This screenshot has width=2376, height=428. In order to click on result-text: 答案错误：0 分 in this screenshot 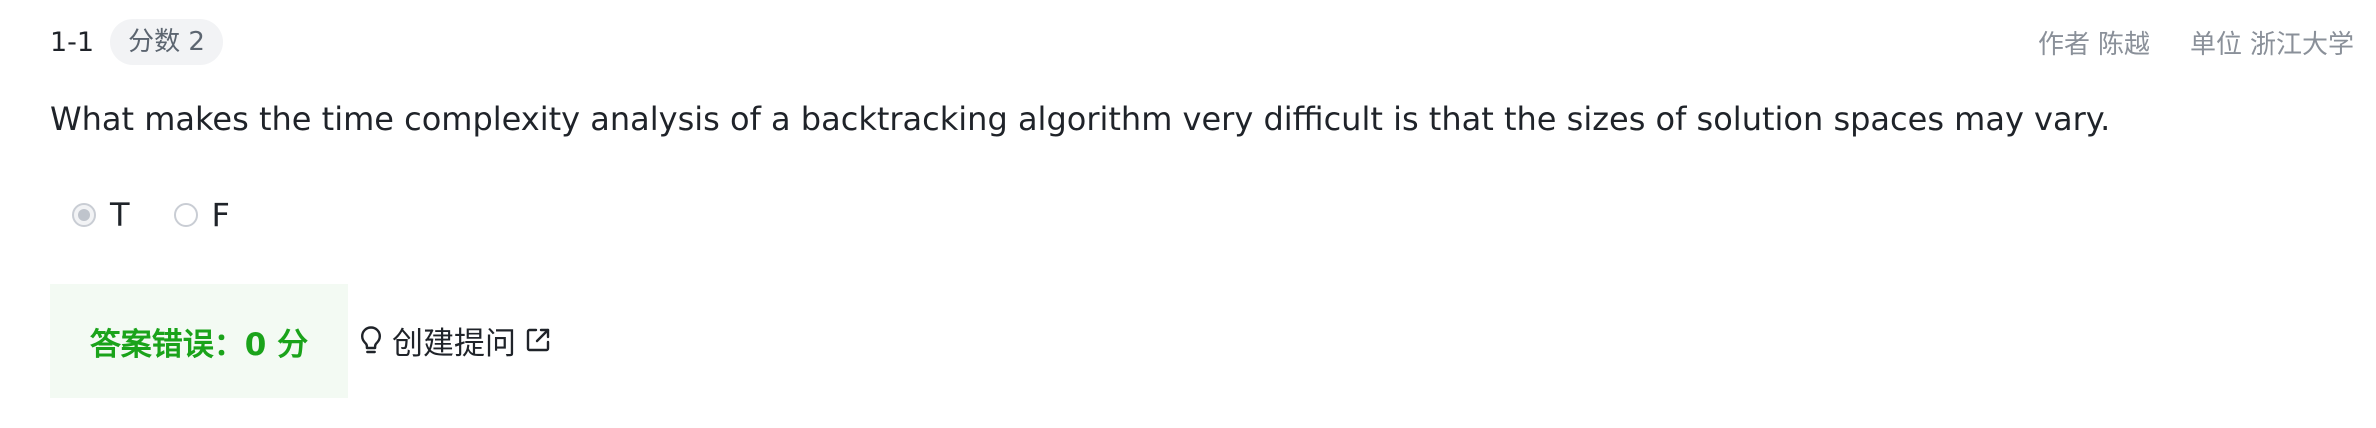, I will do `click(199, 344)`.